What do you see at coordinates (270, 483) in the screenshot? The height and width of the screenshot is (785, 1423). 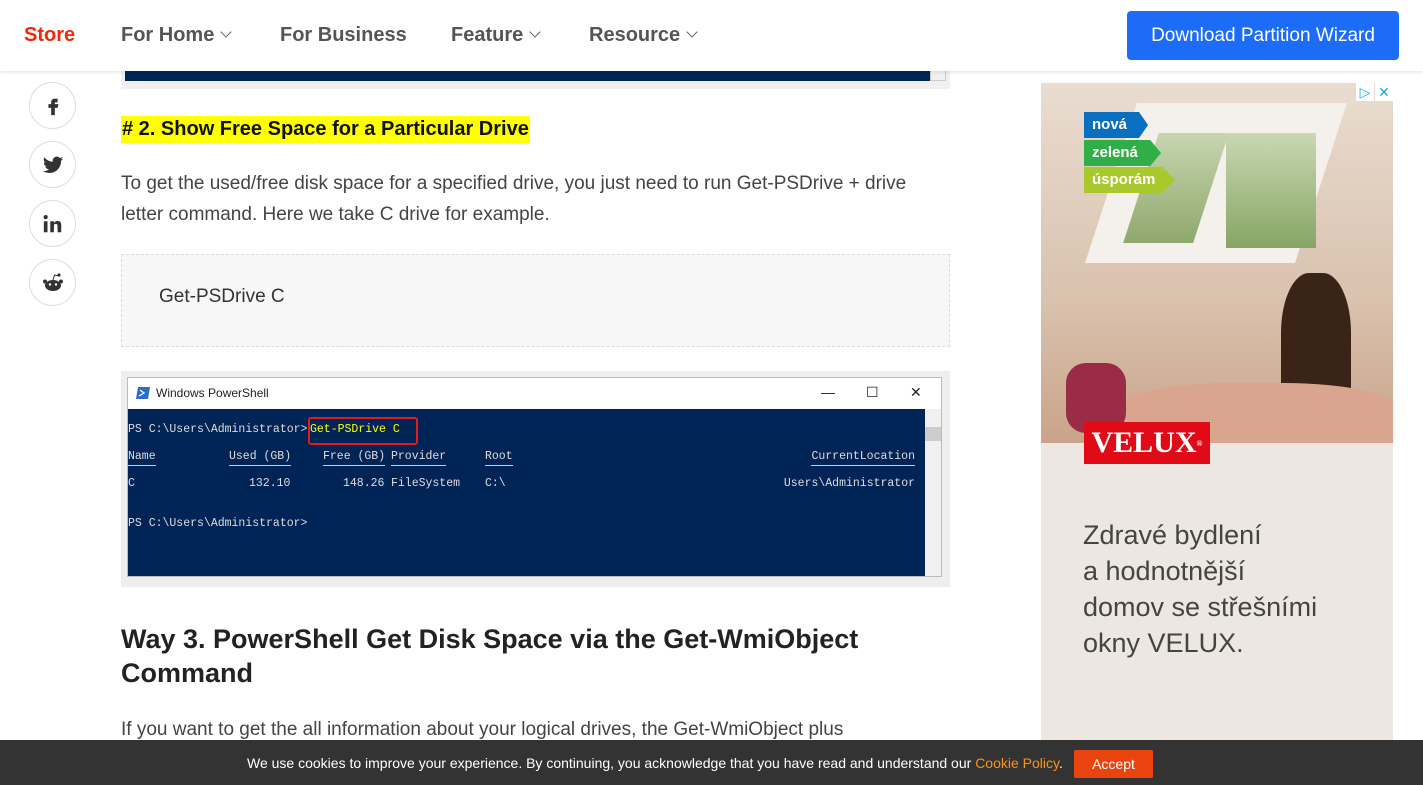 I see `cell: 132.10` at bounding box center [270, 483].